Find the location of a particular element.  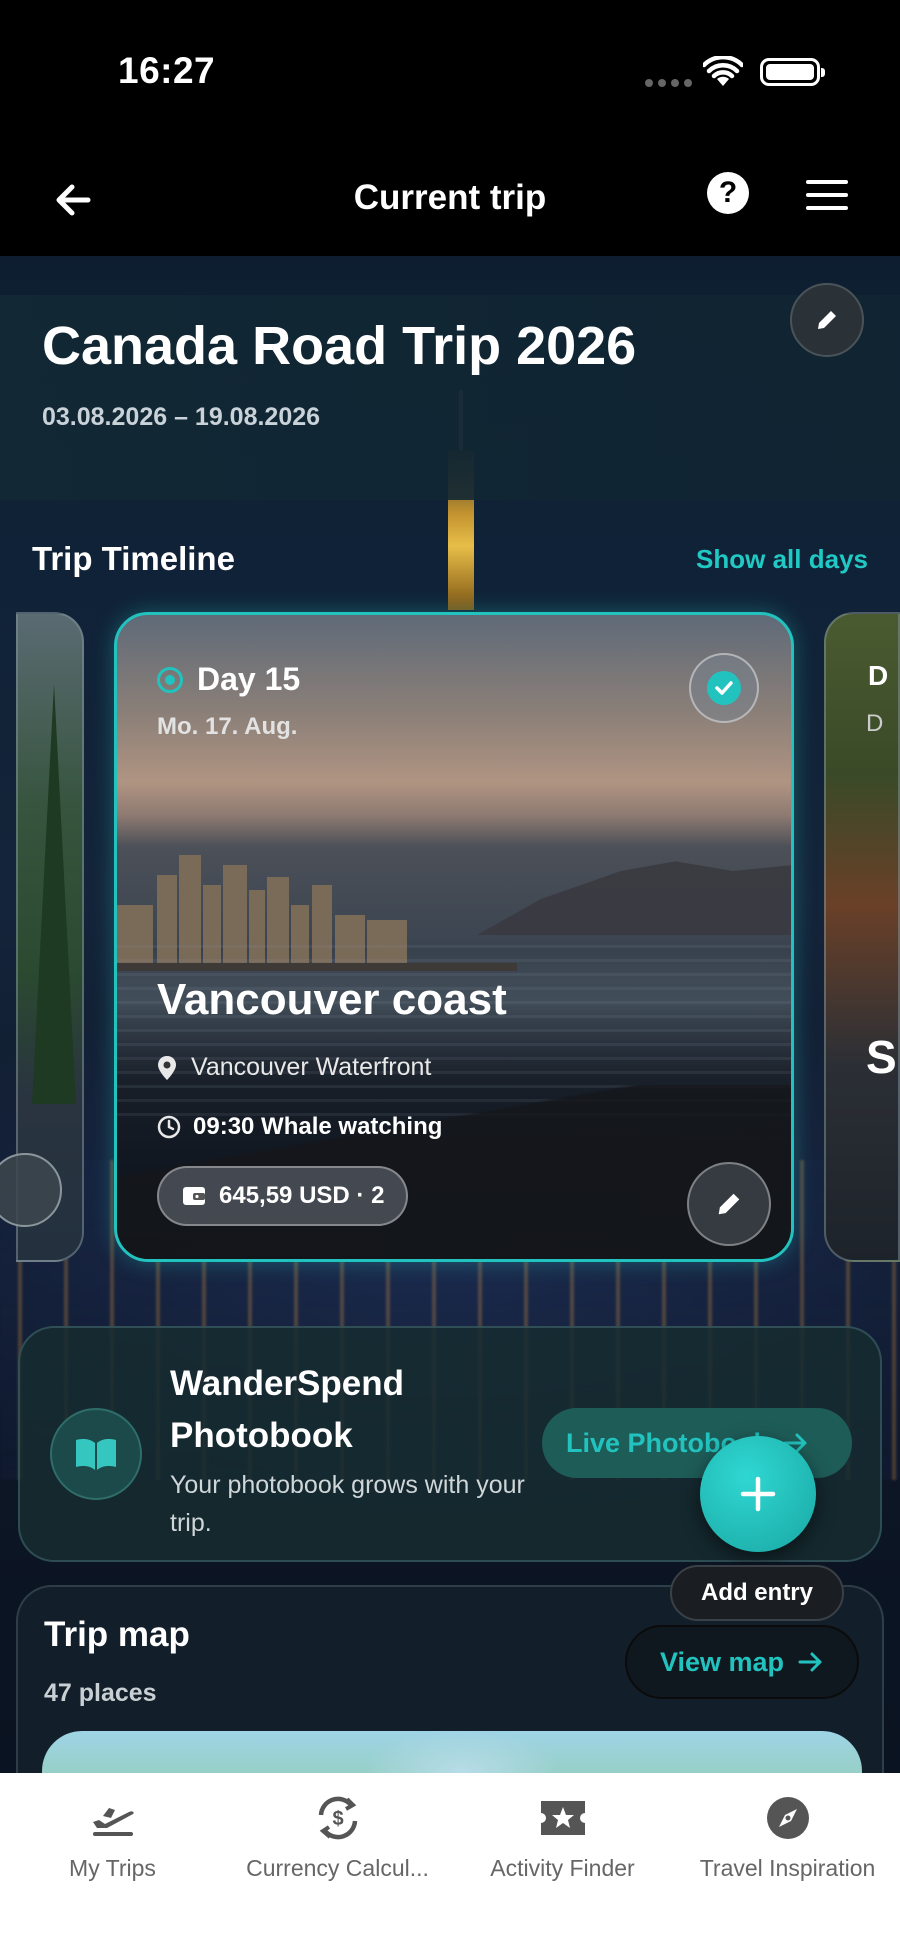

edit-day-button is located at coordinates (729, 1204).